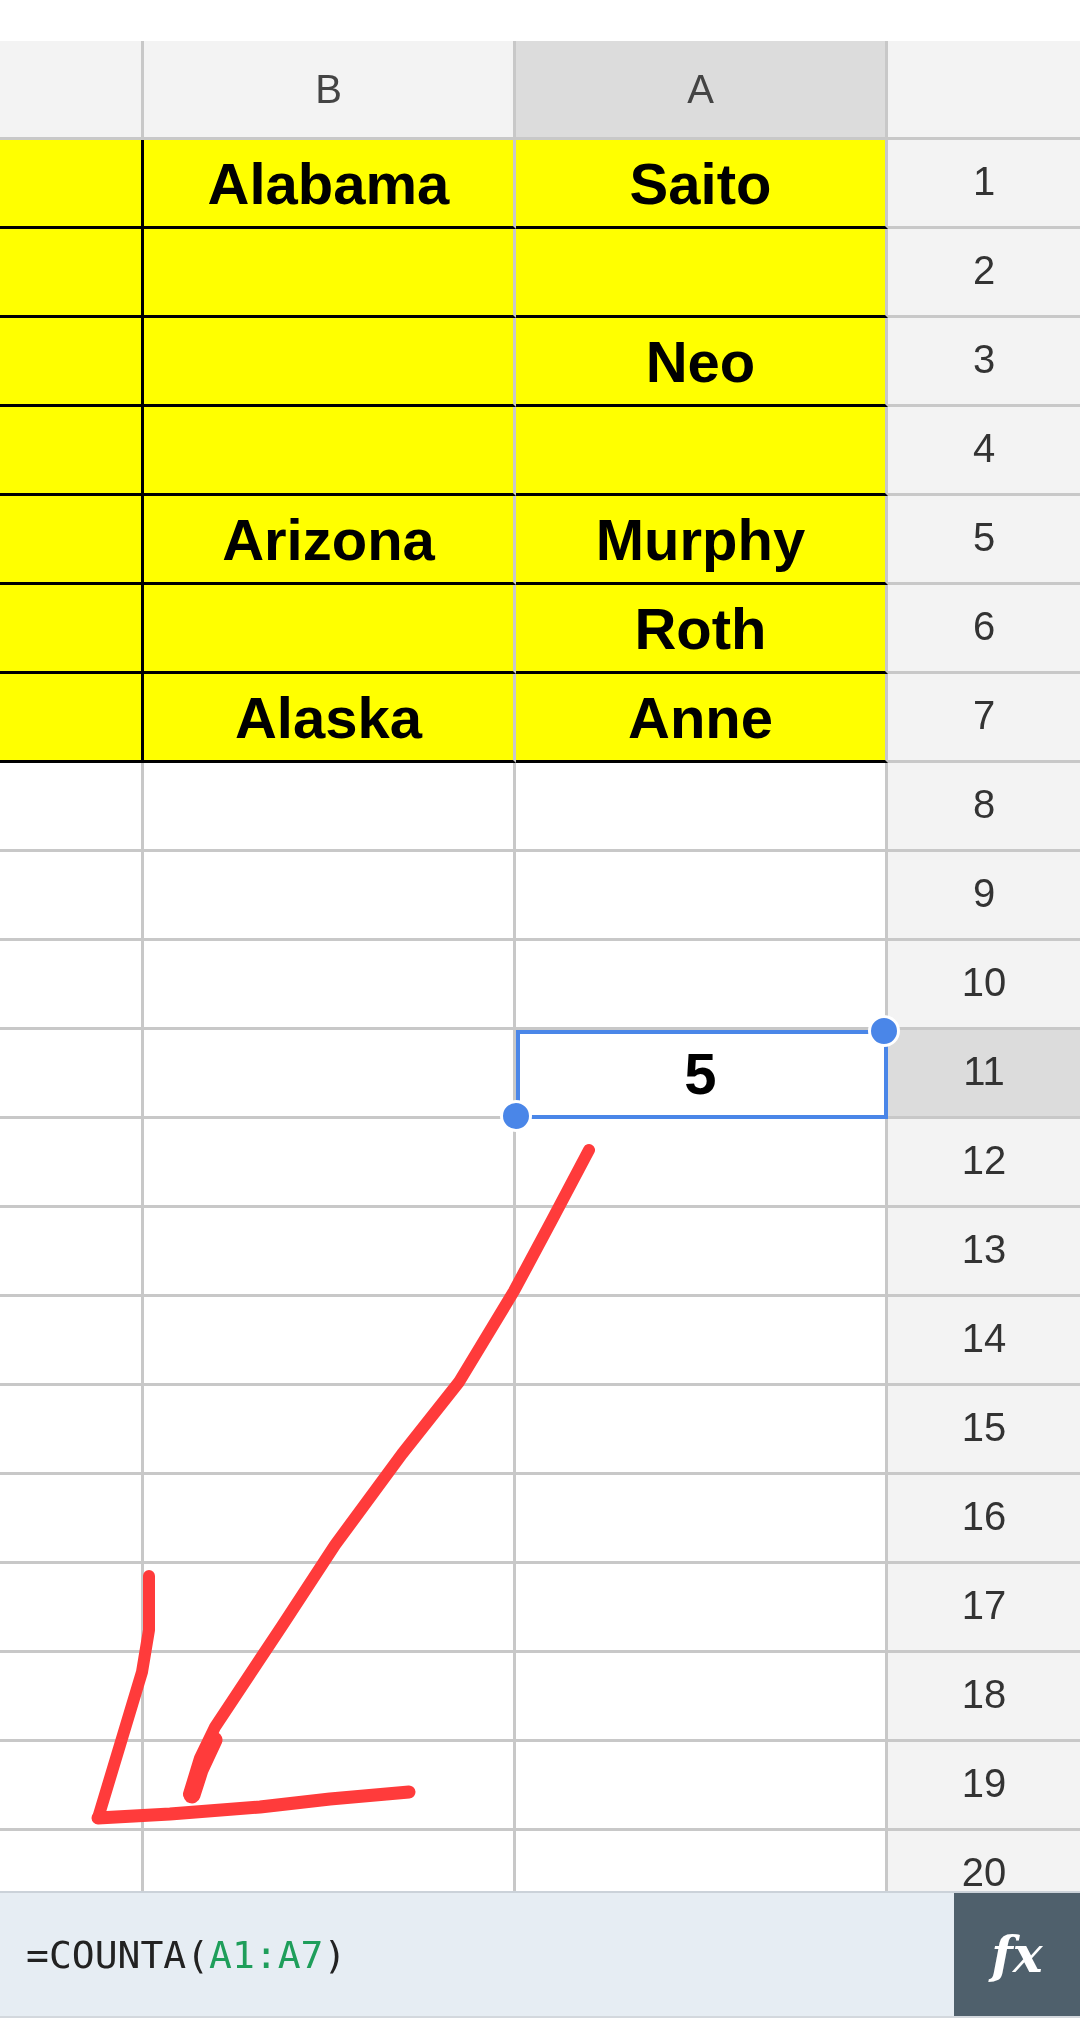  I want to click on row-header: 1, so click(984, 184).